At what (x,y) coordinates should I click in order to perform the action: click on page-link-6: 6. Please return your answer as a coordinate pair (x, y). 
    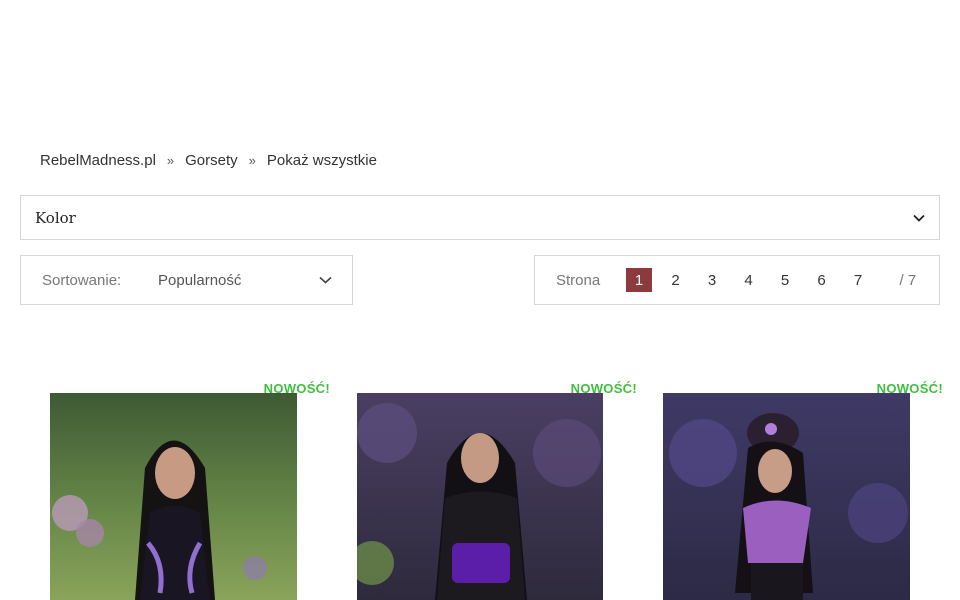
    Looking at the image, I should click on (822, 280).